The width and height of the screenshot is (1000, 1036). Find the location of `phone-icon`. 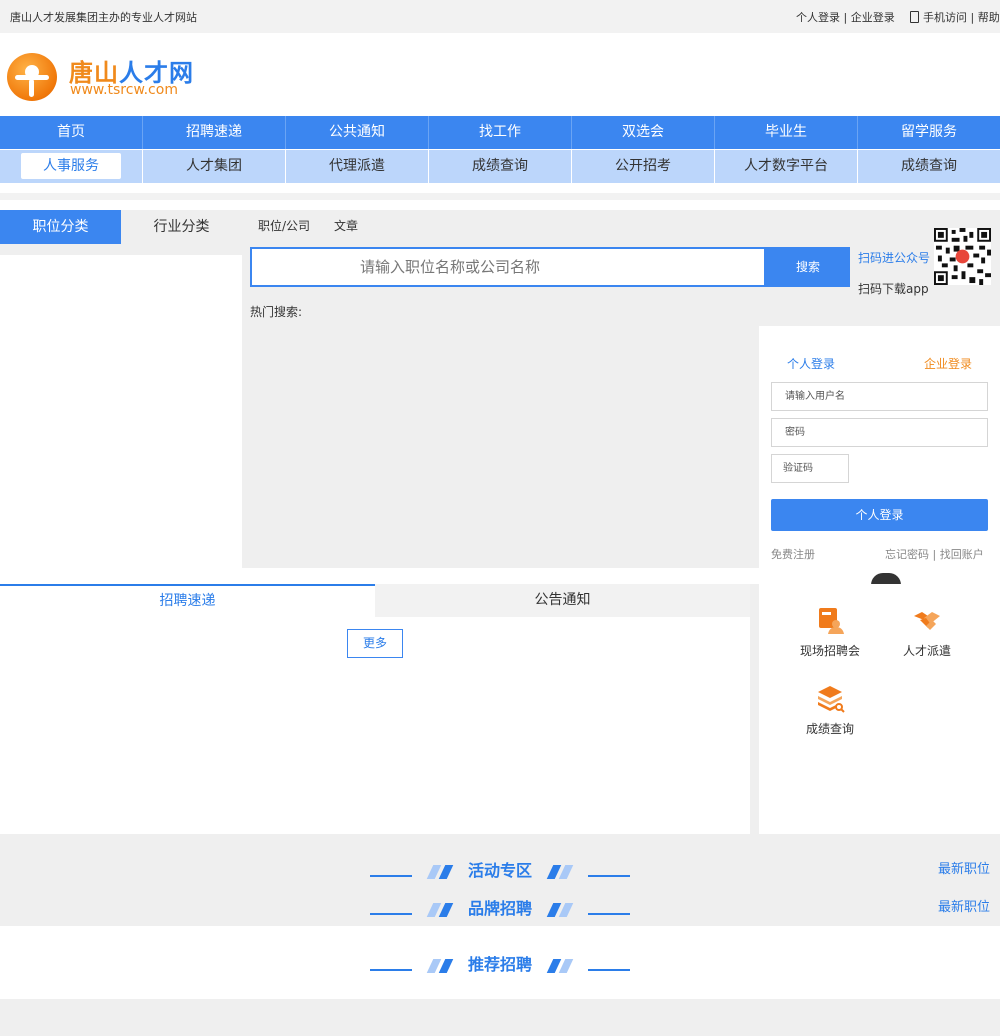

phone-icon is located at coordinates (914, 17).